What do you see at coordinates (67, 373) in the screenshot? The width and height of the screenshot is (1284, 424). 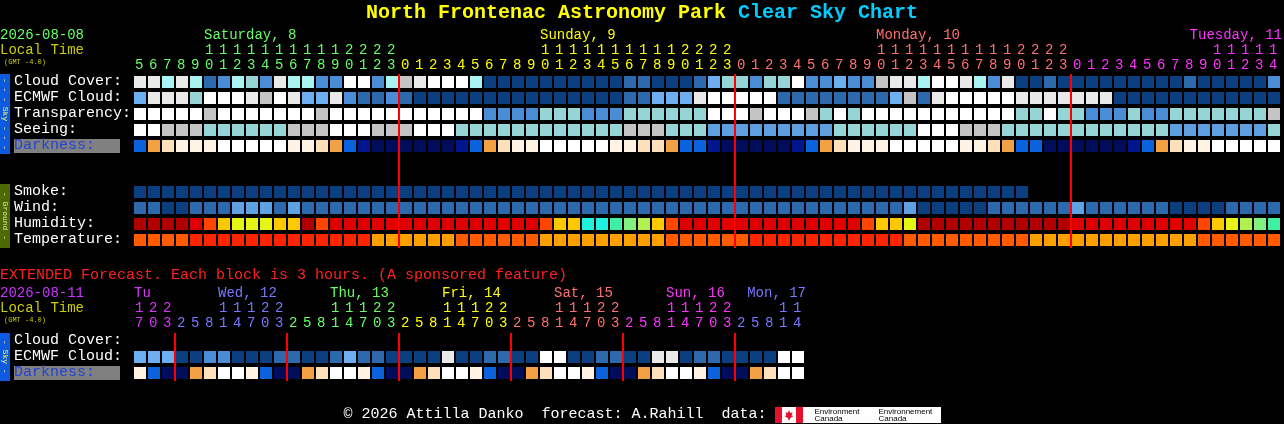 I see `row-label: Darkness:` at bounding box center [67, 373].